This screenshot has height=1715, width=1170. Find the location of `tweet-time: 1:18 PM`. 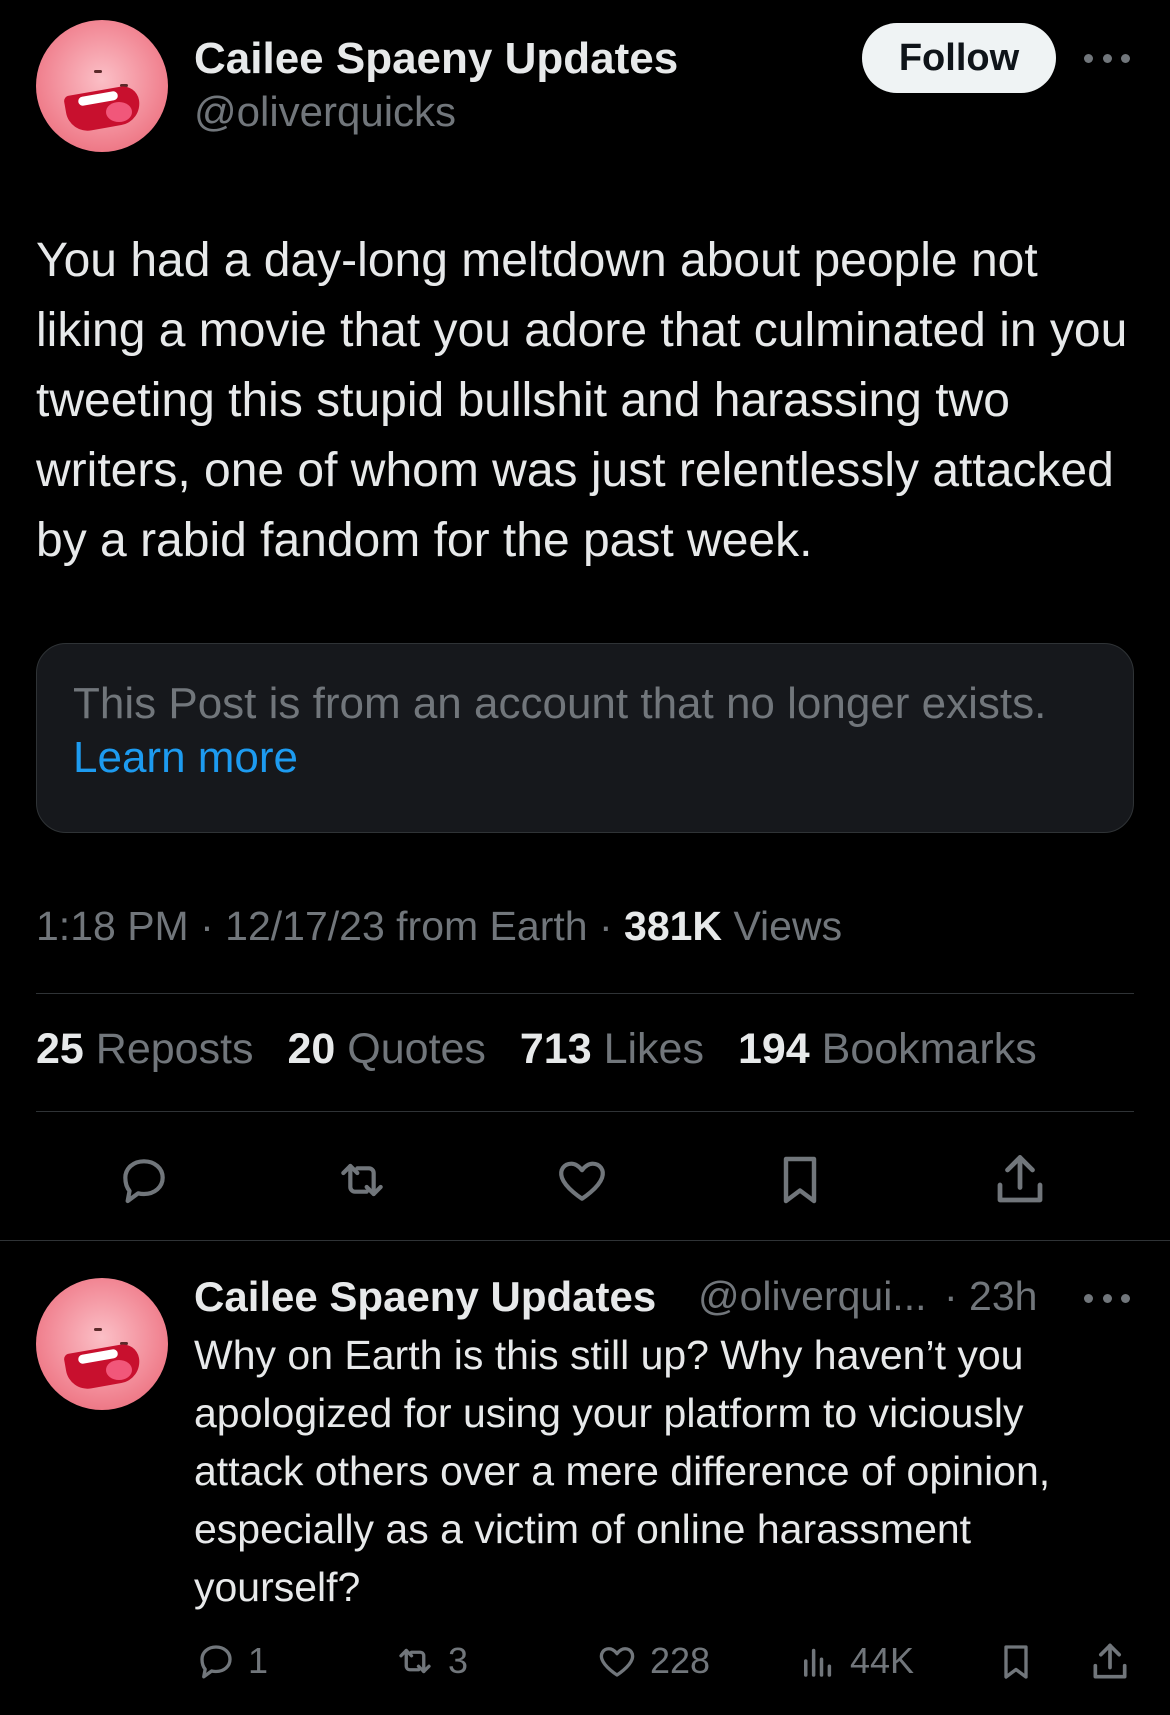

tweet-time: 1:18 PM is located at coordinates (112, 926).